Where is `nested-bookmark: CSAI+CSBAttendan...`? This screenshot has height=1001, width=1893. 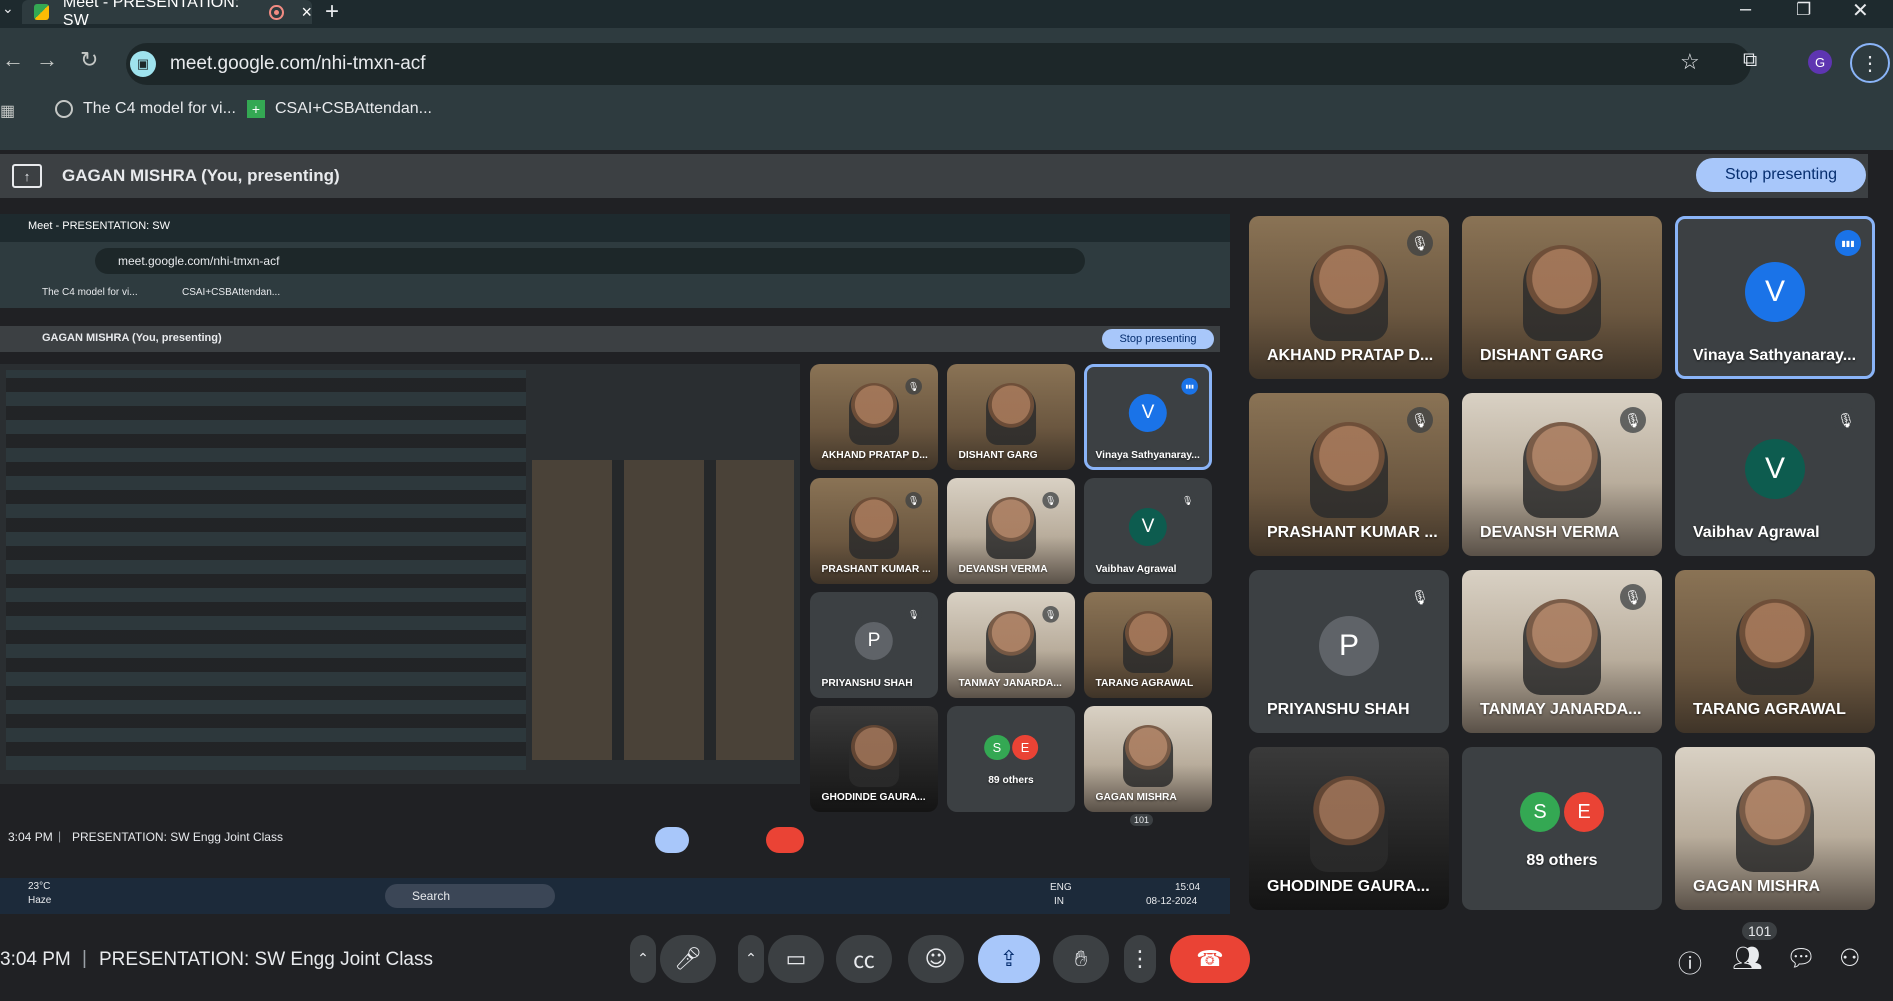 nested-bookmark: CSAI+CSBAttendan... is located at coordinates (231, 292).